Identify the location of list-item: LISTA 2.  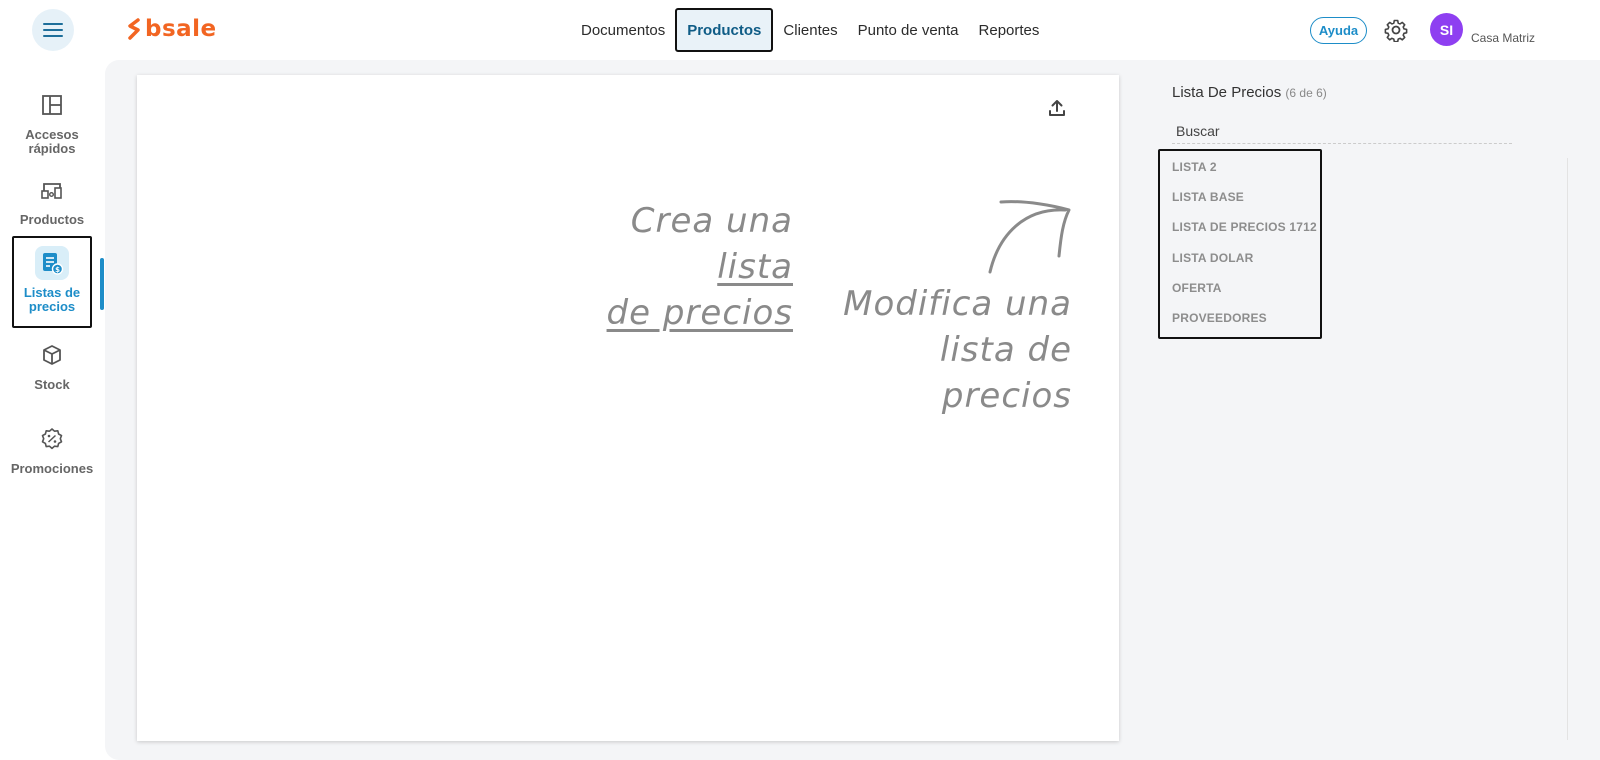
(1240, 175).